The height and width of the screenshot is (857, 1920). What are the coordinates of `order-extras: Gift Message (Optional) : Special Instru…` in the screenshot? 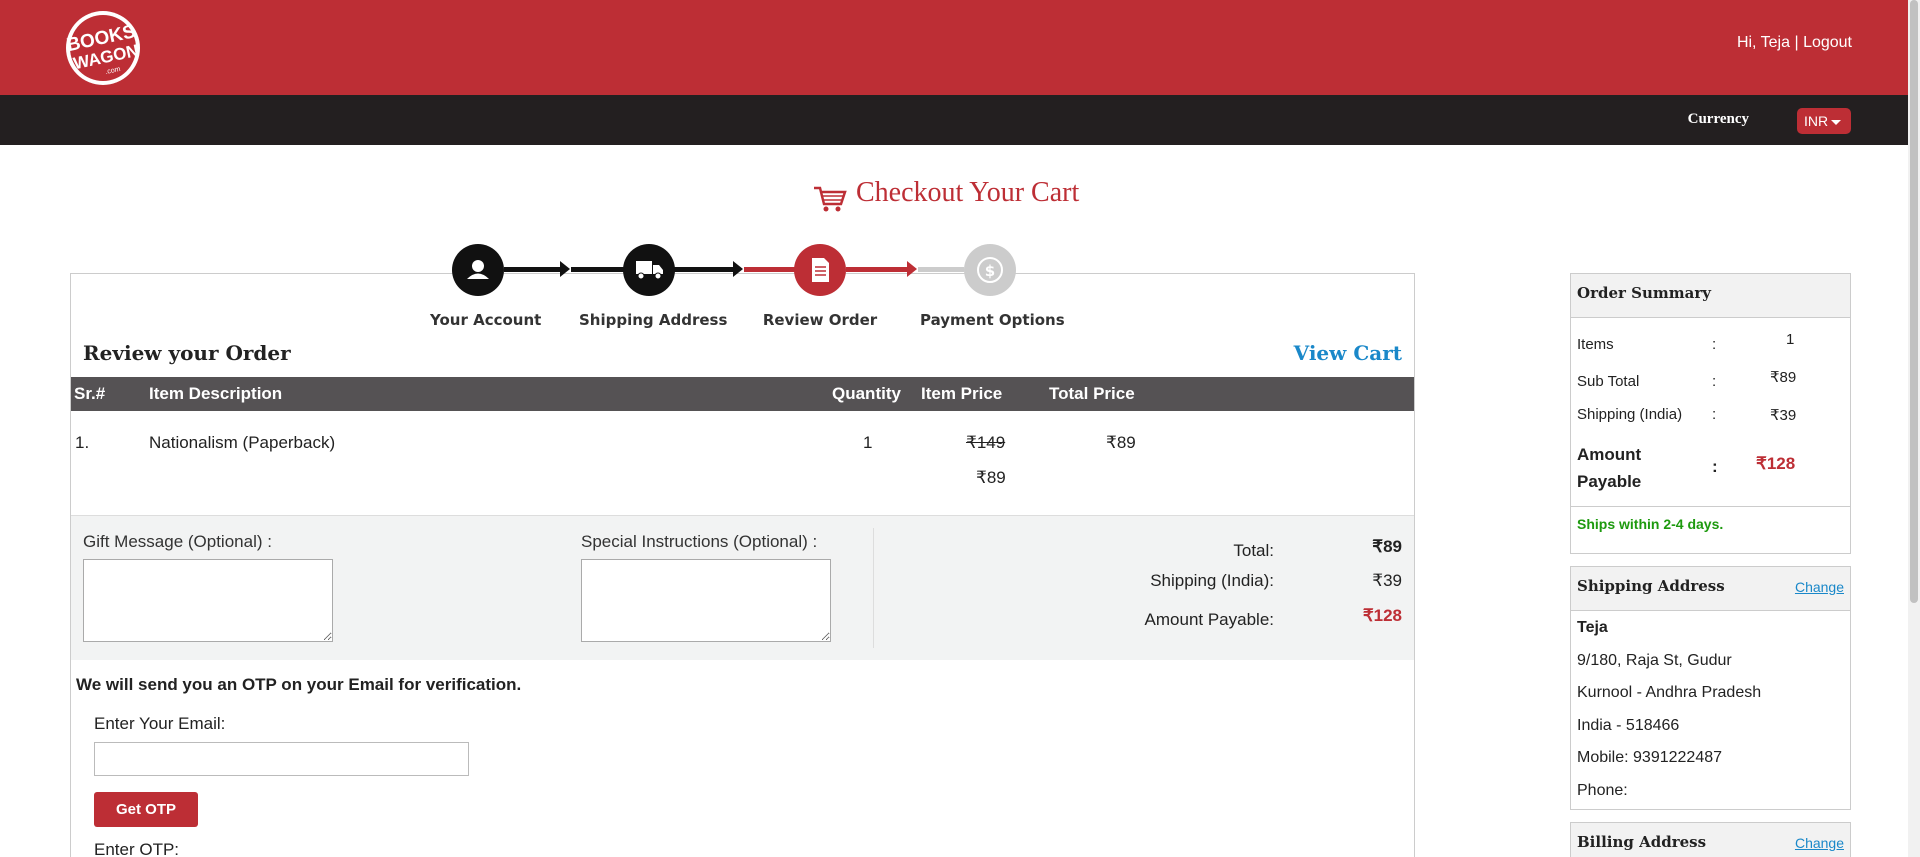 It's located at (742, 587).